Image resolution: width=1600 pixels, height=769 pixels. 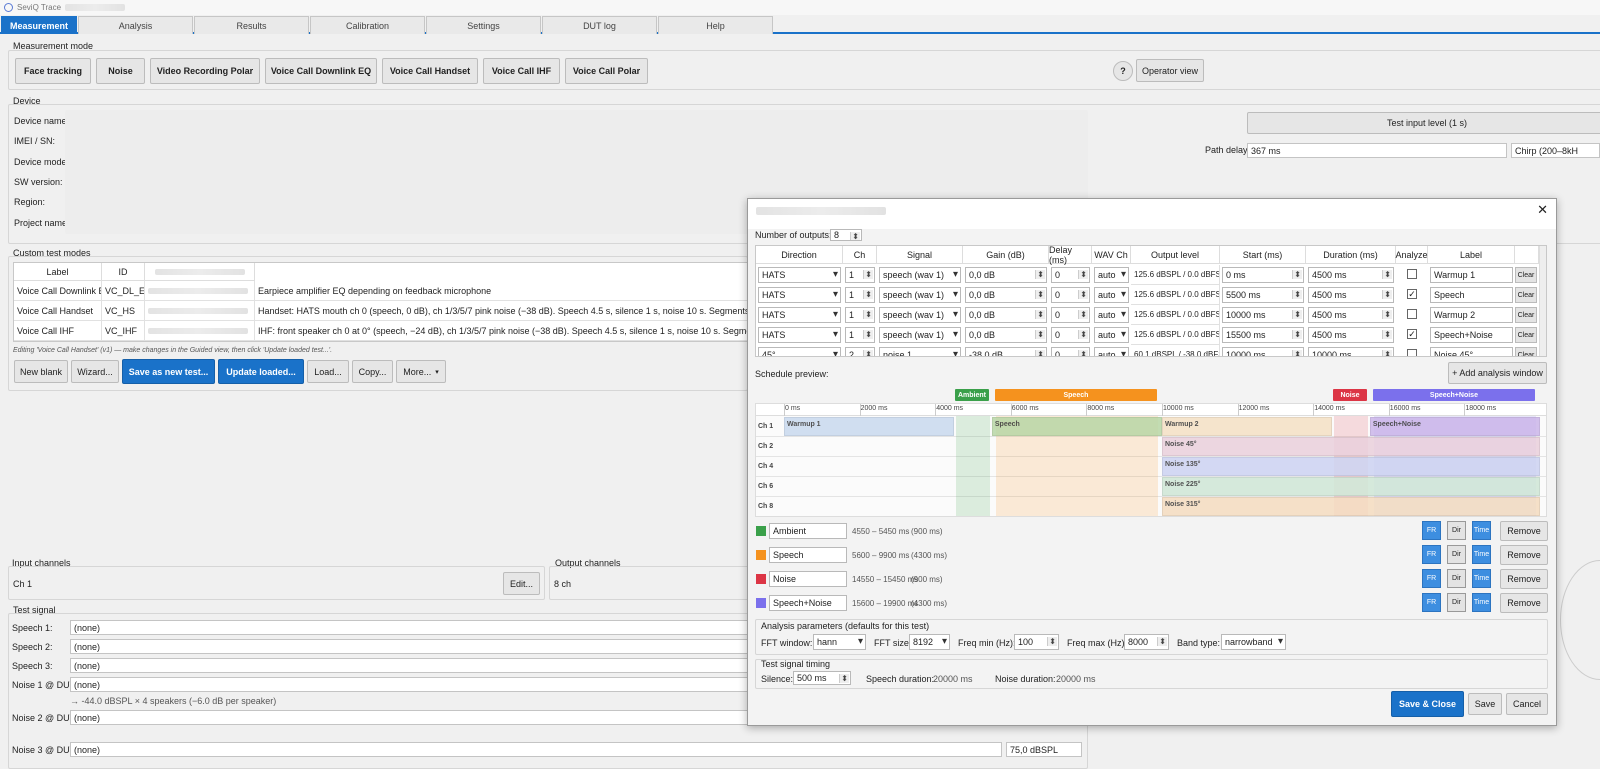 I want to click on save-button: Save, so click(x=1485, y=704).